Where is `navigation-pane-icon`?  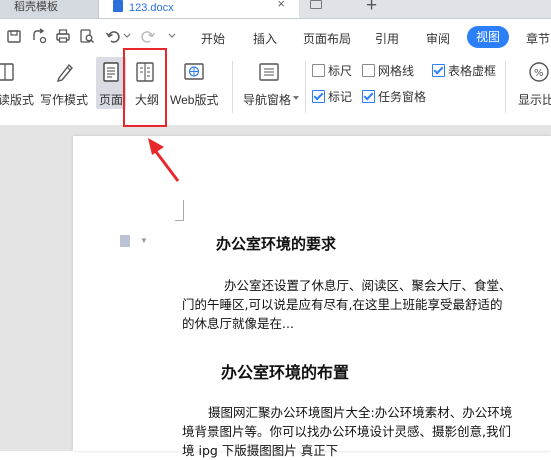 navigation-pane-icon is located at coordinates (269, 72).